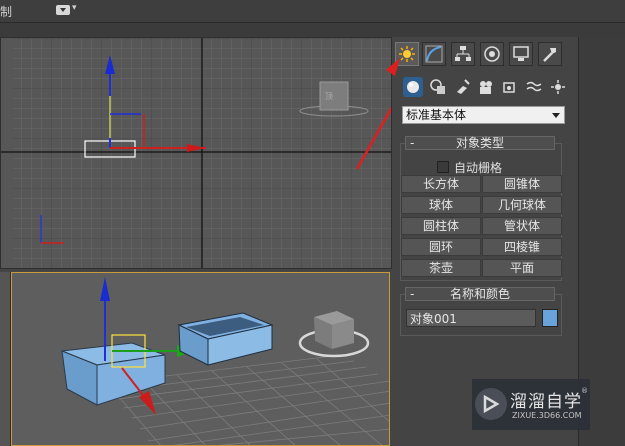 The image size is (625, 446). Describe the element at coordinates (522, 268) in the screenshot. I see `plane-button: 平面` at that location.